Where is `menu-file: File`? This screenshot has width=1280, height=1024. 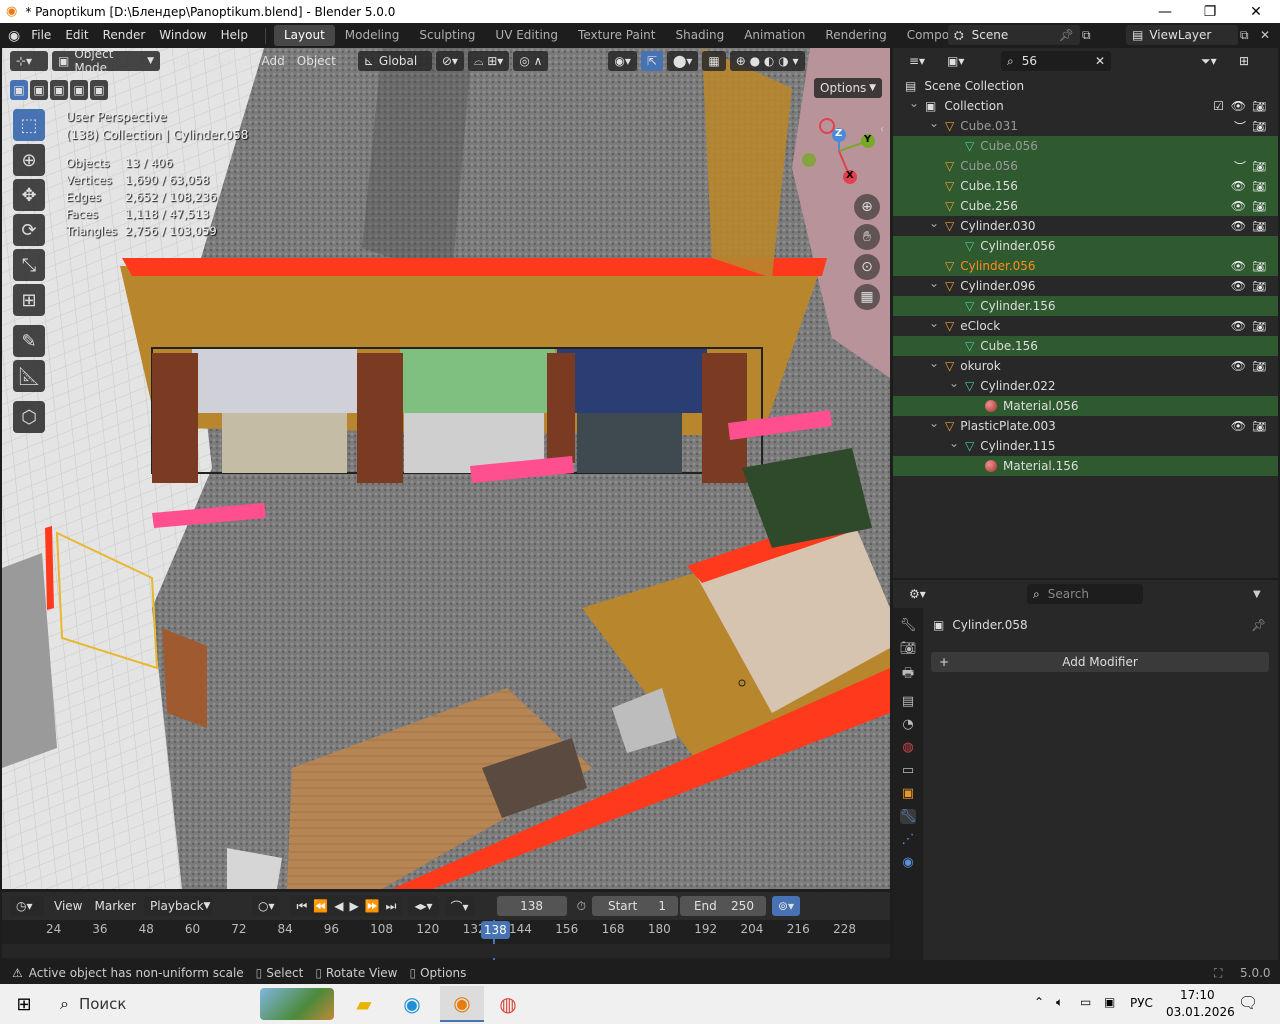 menu-file: File is located at coordinates (41, 35).